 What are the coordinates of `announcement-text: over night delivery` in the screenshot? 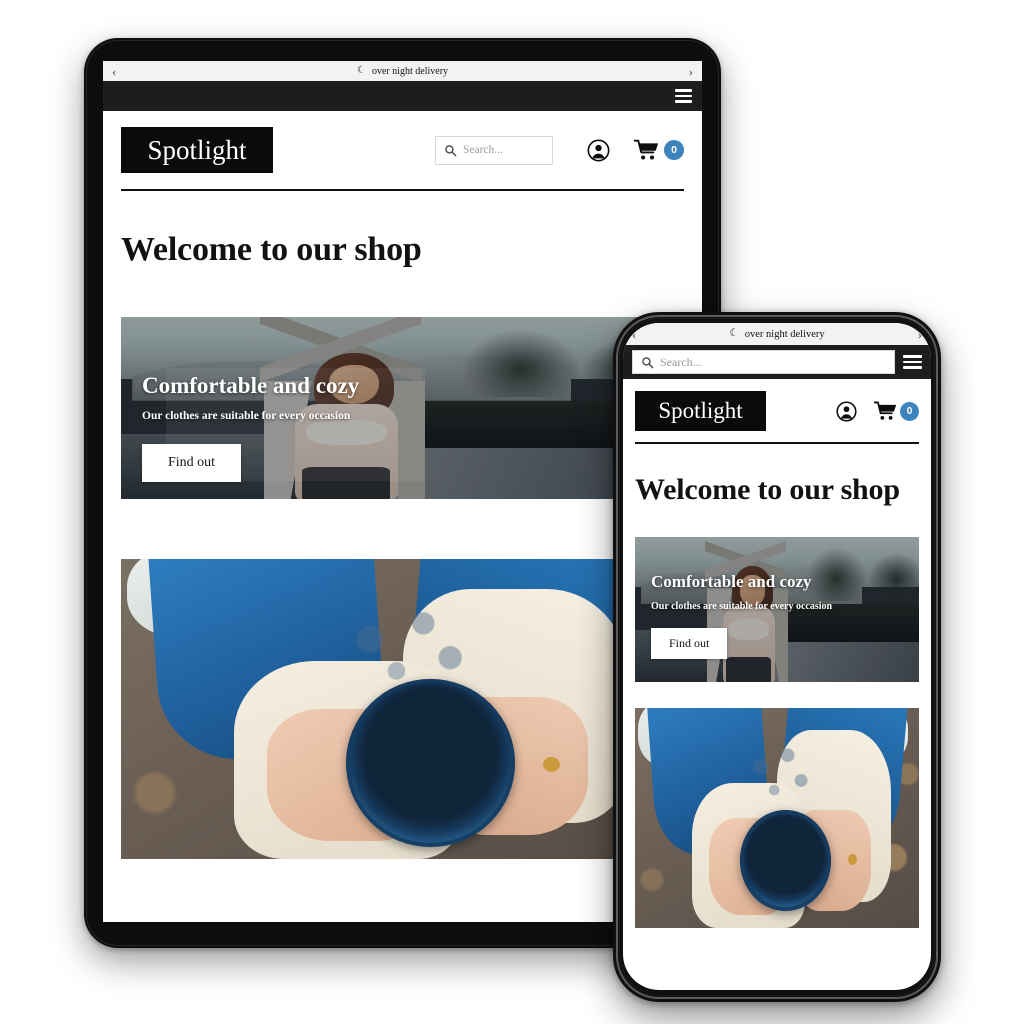 It's located at (410, 71).